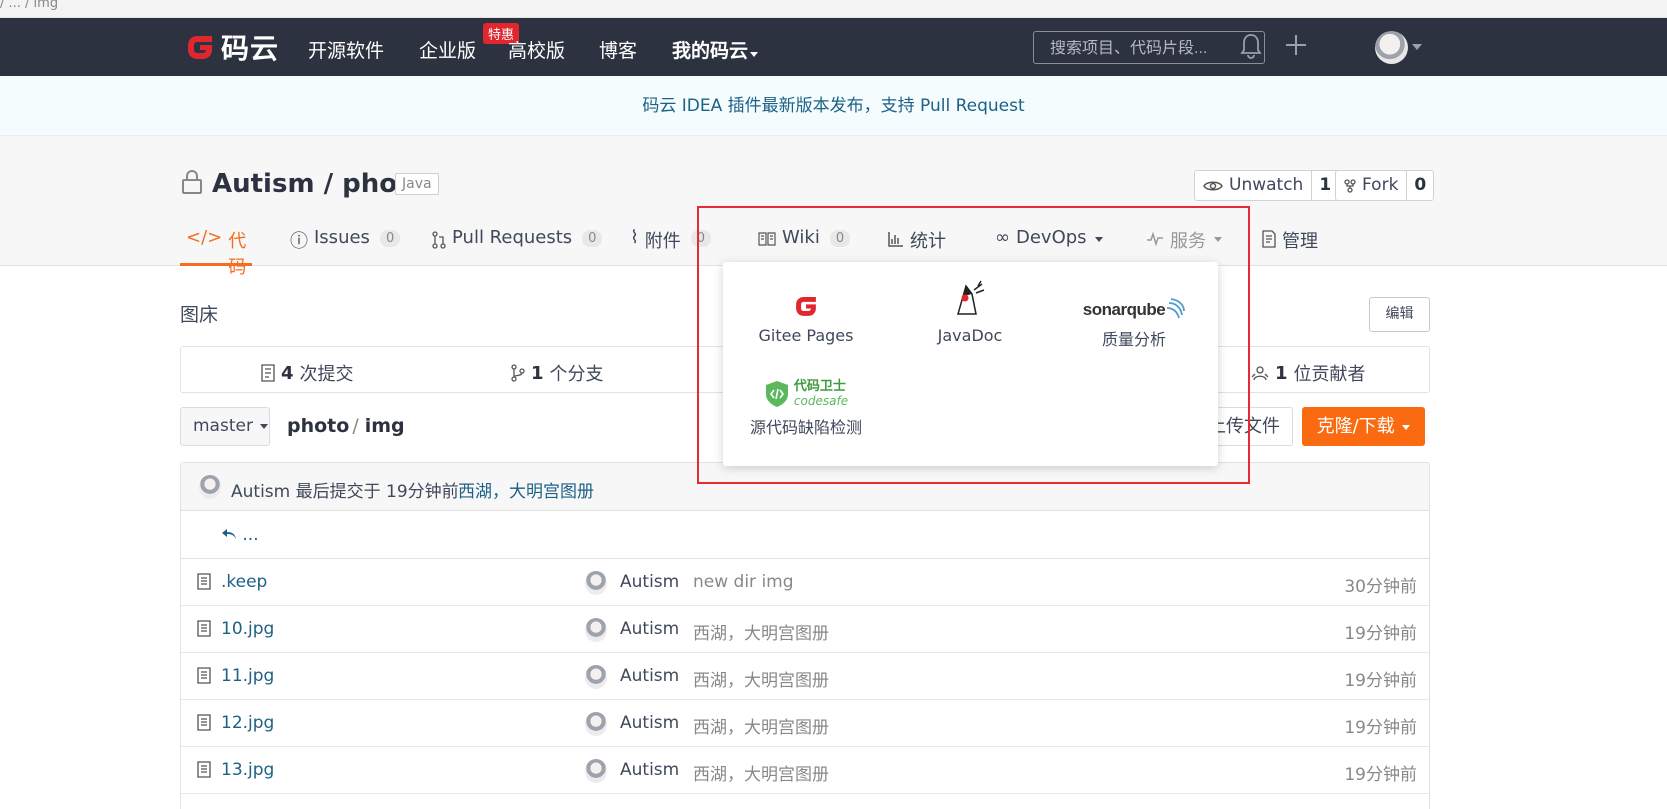 The image size is (1667, 809). Describe the element at coordinates (536, 49) in the screenshot. I see `nav-university: 高校版` at that location.